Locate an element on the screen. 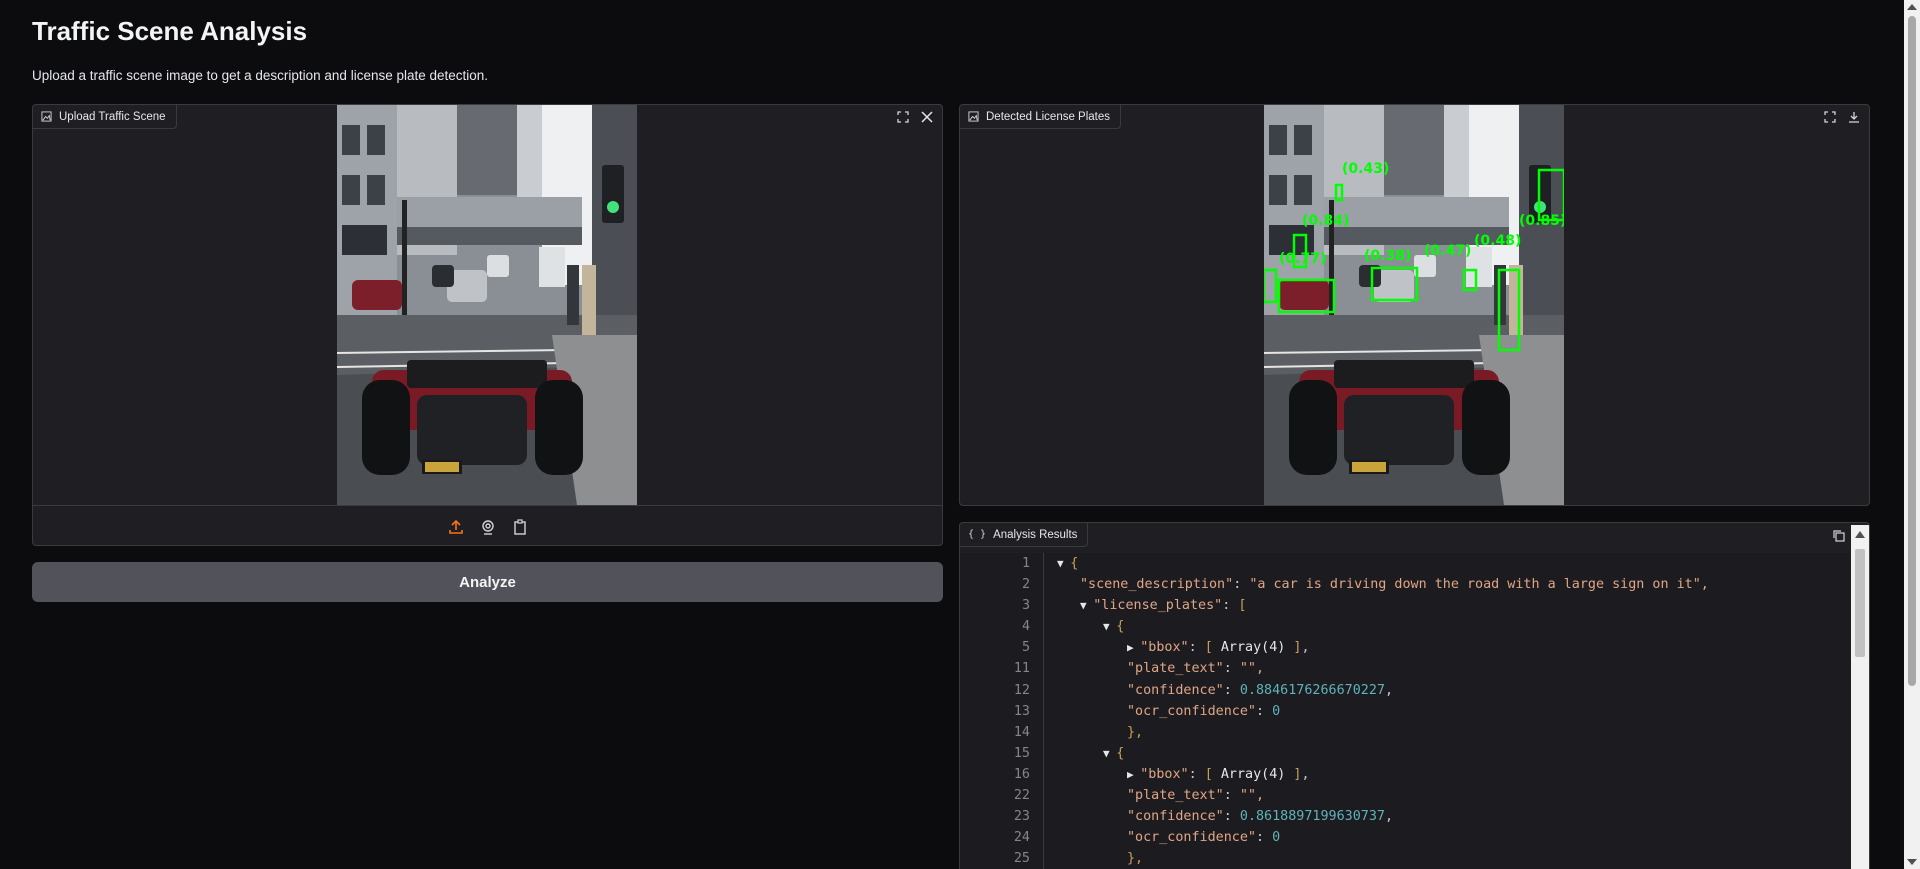  detect-panel-actions is located at coordinates (1842, 117).